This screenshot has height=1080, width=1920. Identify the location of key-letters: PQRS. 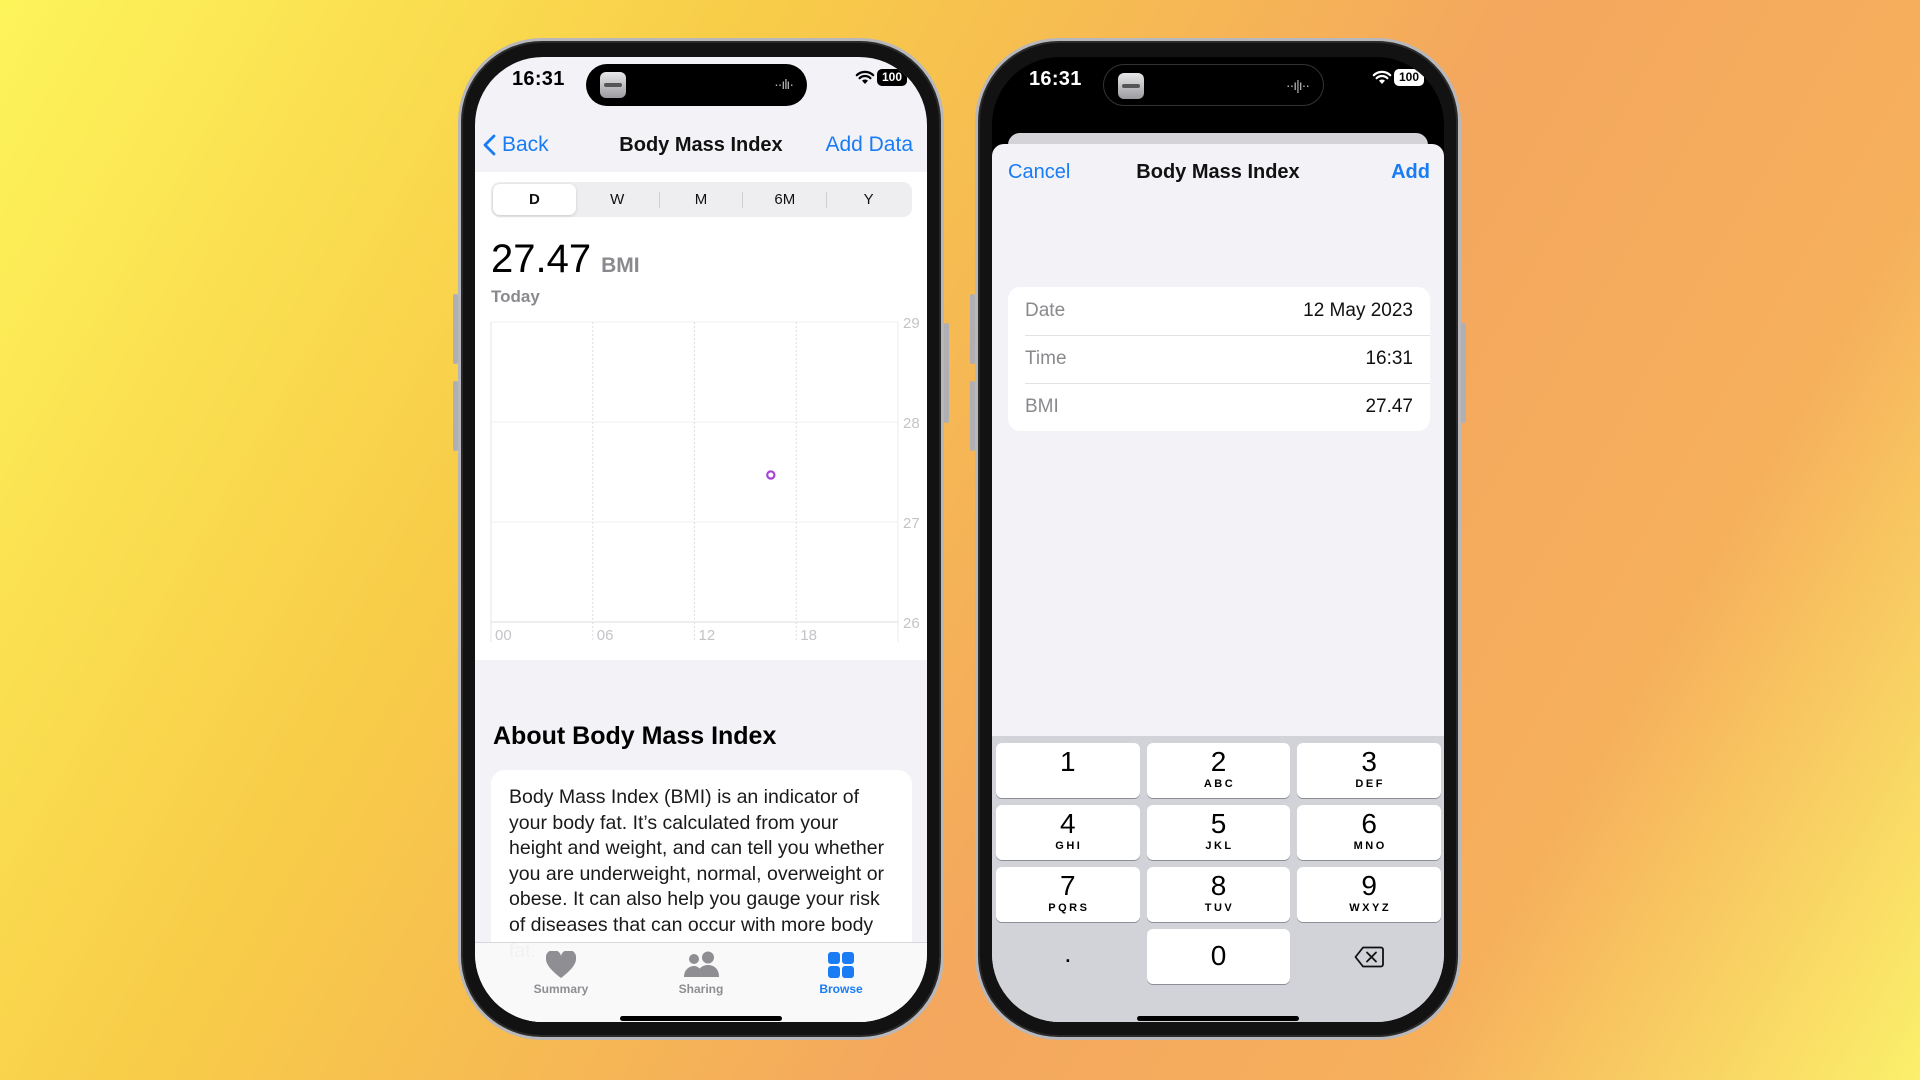
(1069, 908).